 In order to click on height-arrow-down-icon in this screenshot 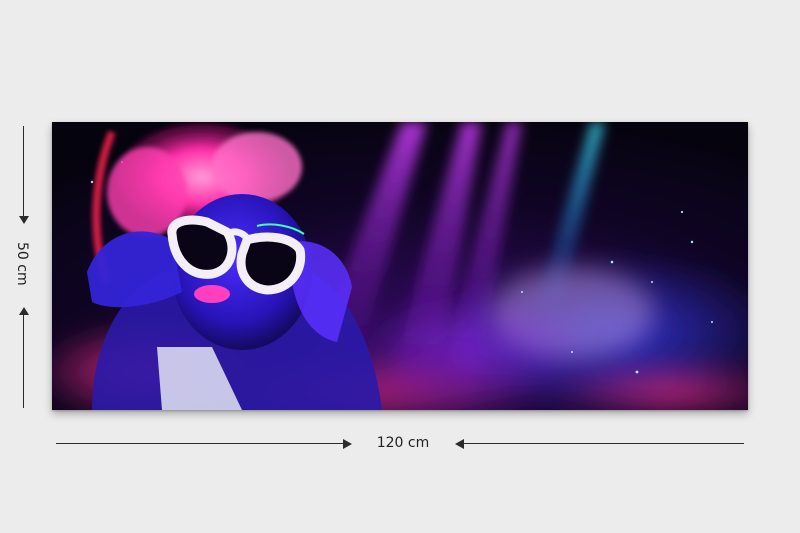, I will do `click(24, 220)`.